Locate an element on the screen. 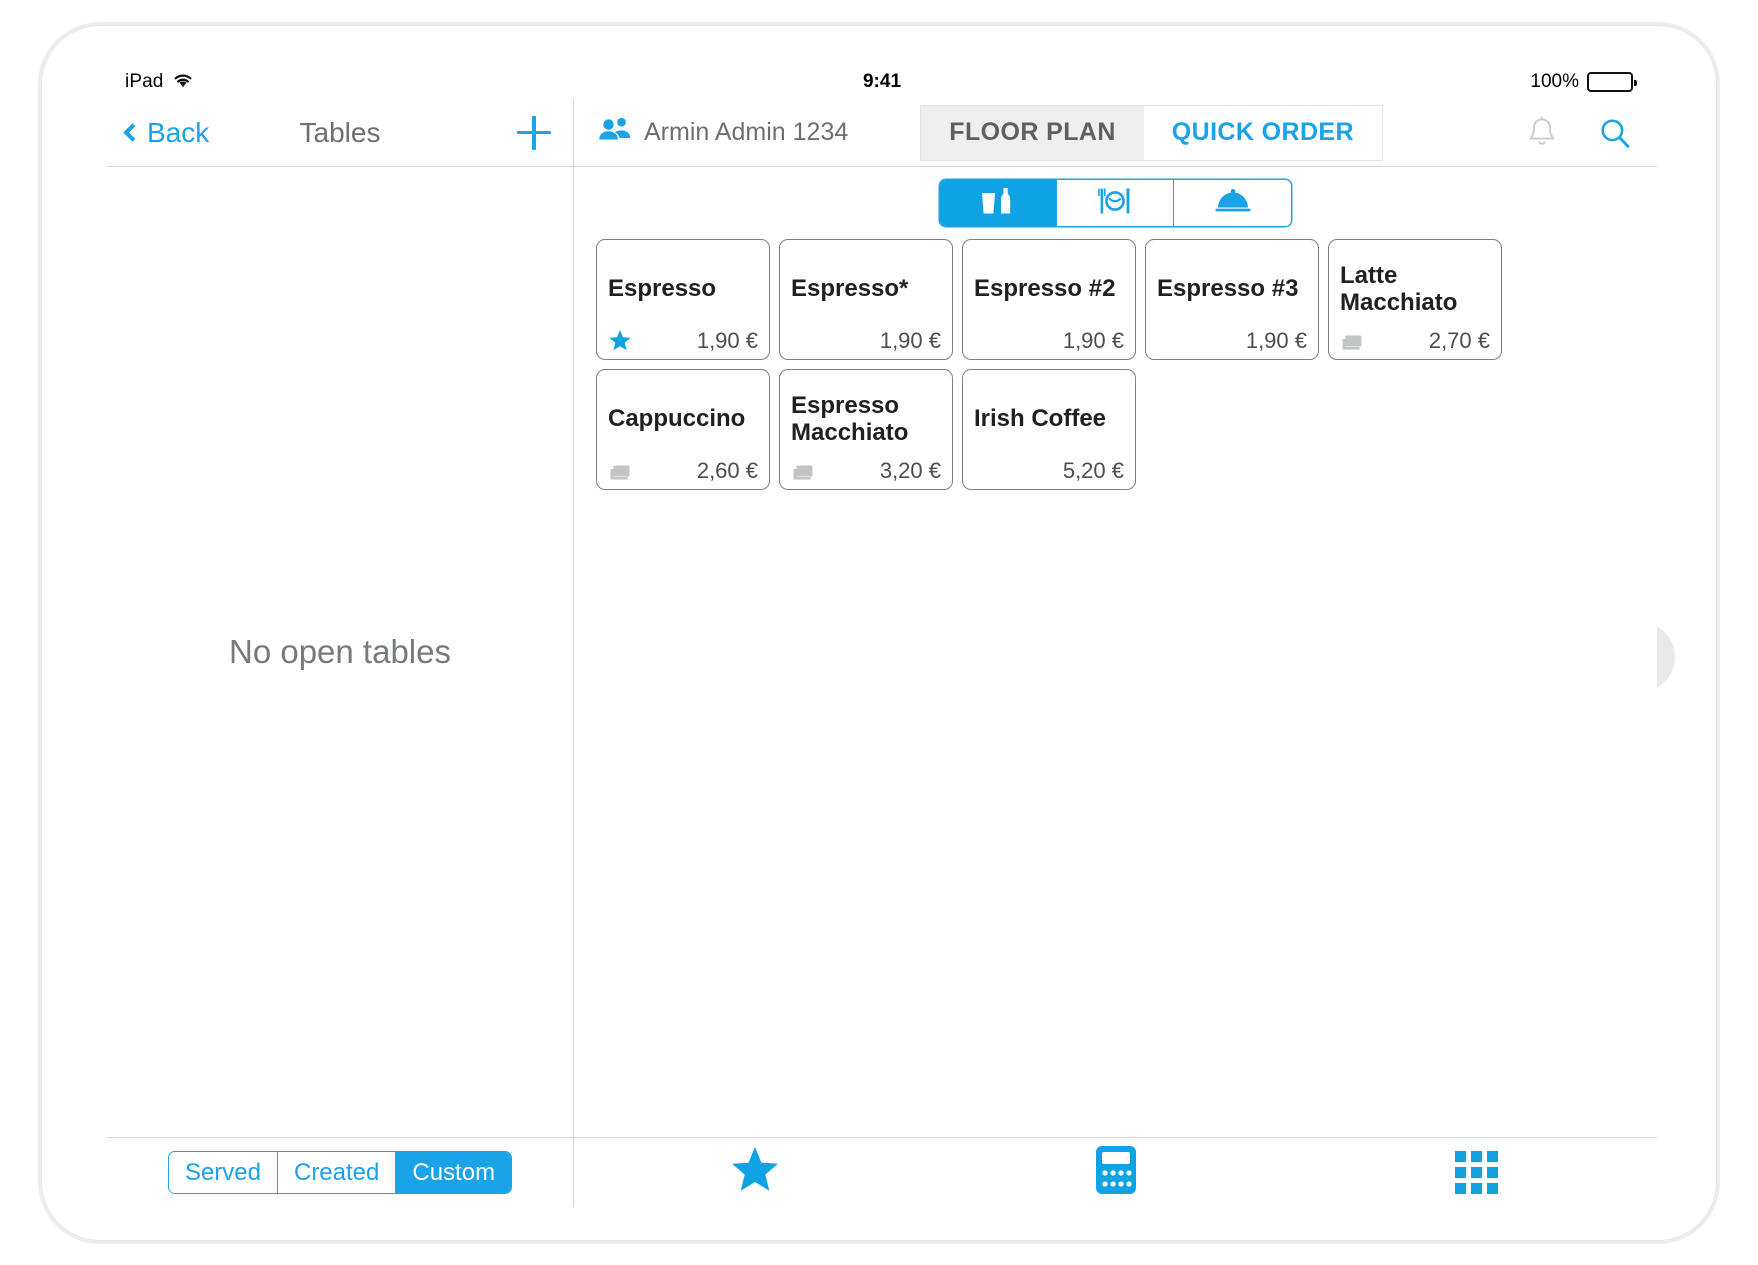  product-tile: Espresso #2 1,90 € is located at coordinates (1049, 299).